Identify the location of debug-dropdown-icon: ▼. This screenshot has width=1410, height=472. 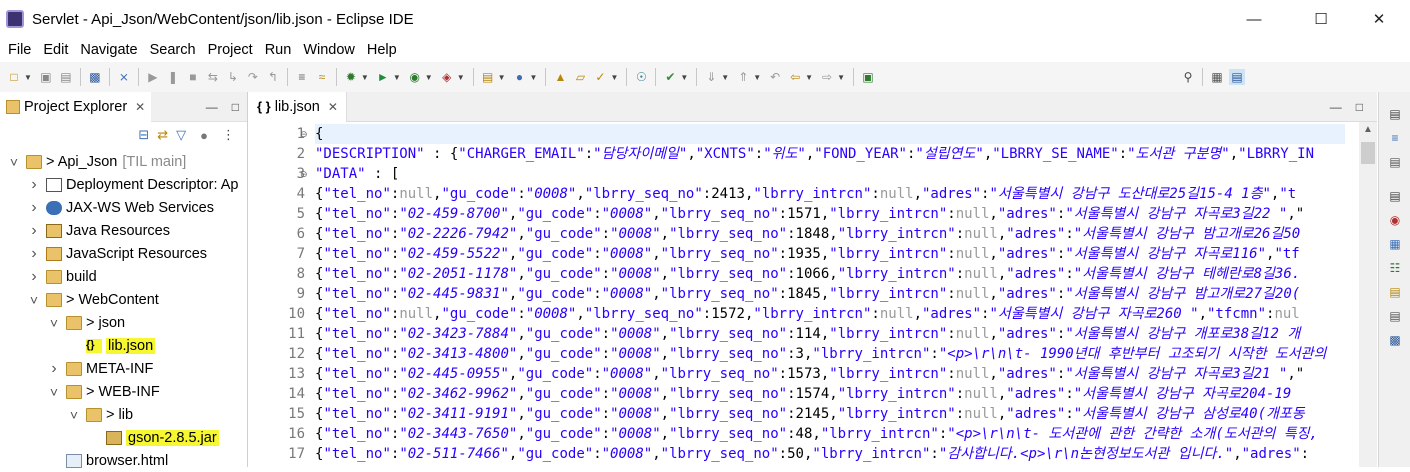
(365, 77).